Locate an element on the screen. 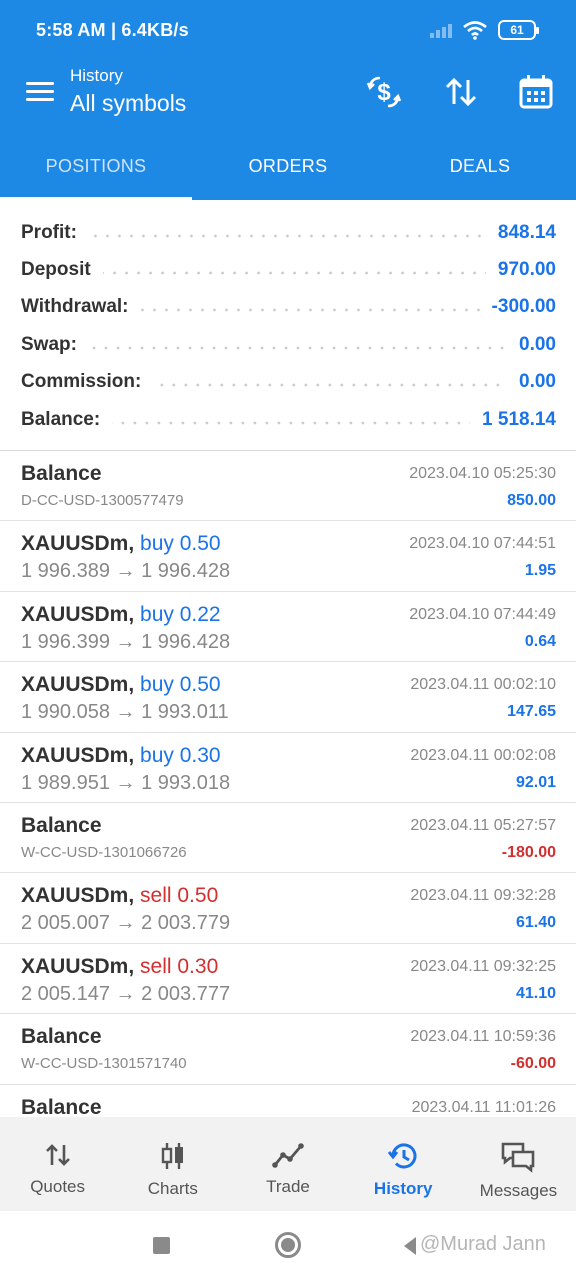  calendar-icon is located at coordinates (536, 92).